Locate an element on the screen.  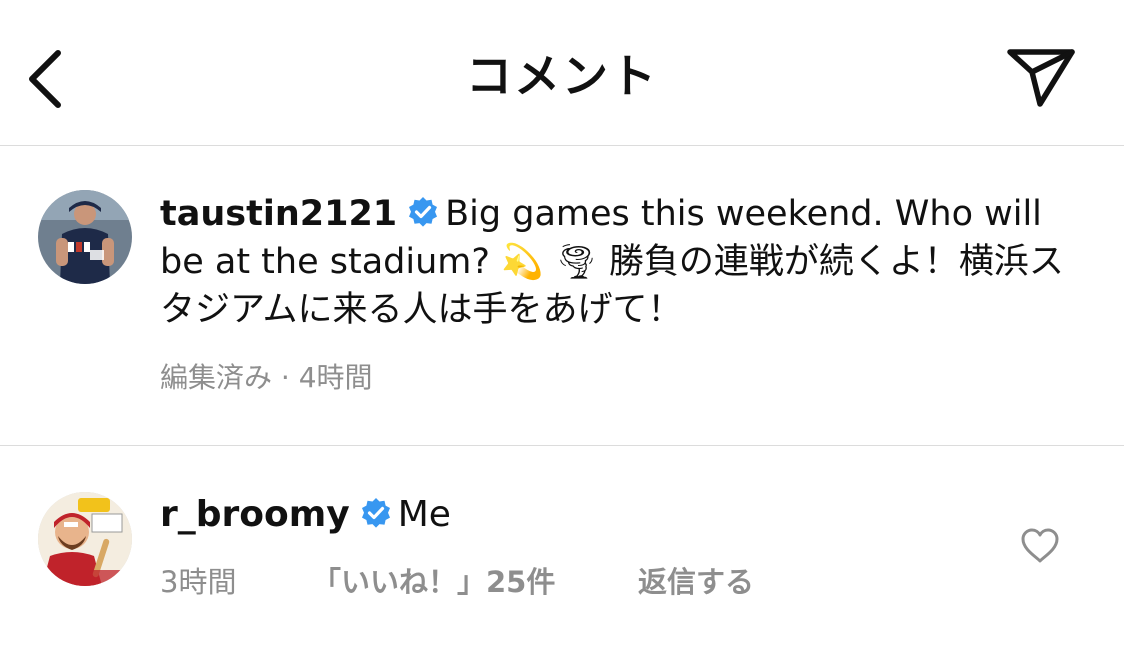
post-author-username: taustin2121 is located at coordinates (278, 214).